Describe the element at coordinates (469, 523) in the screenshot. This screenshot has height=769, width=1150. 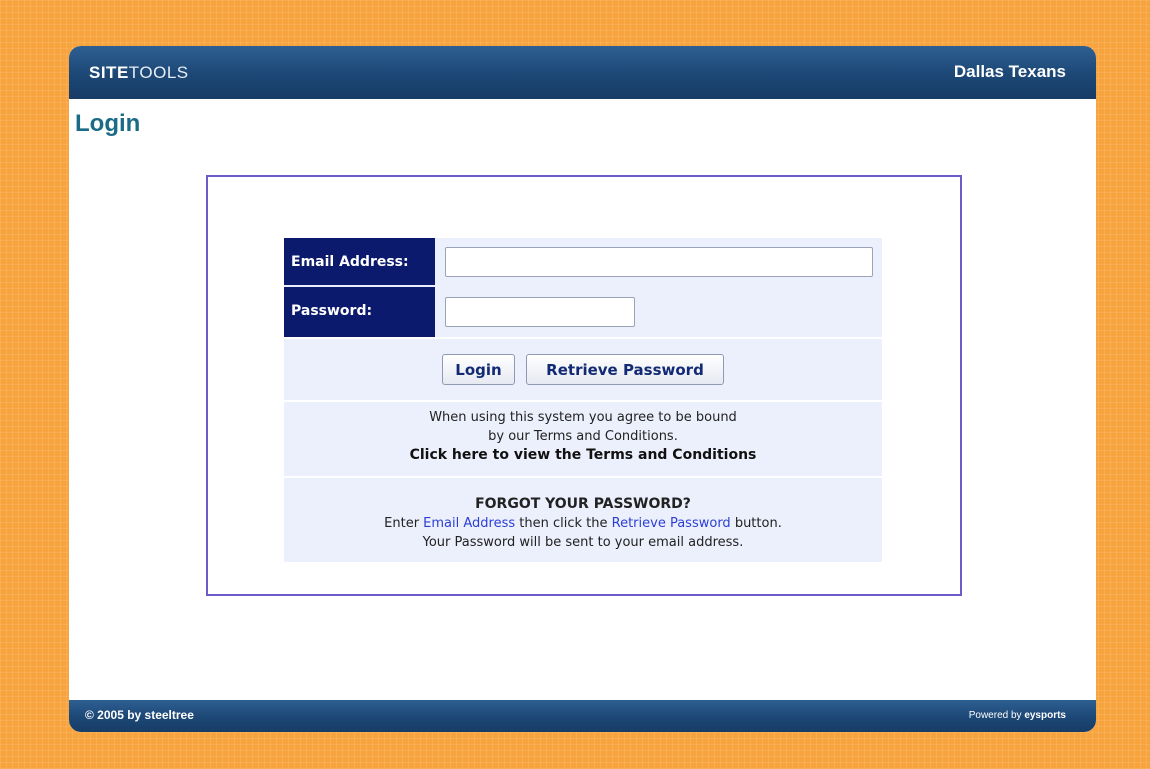
I see `email-address-link: Email Address` at that location.